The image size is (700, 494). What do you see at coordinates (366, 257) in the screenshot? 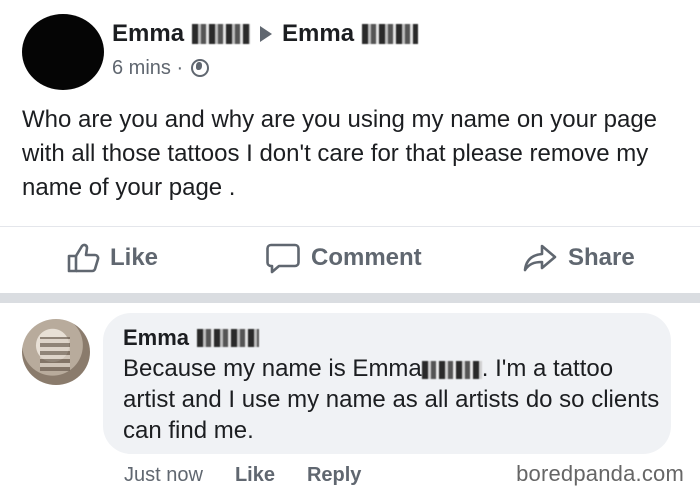
I see `comment-label: Comment` at bounding box center [366, 257].